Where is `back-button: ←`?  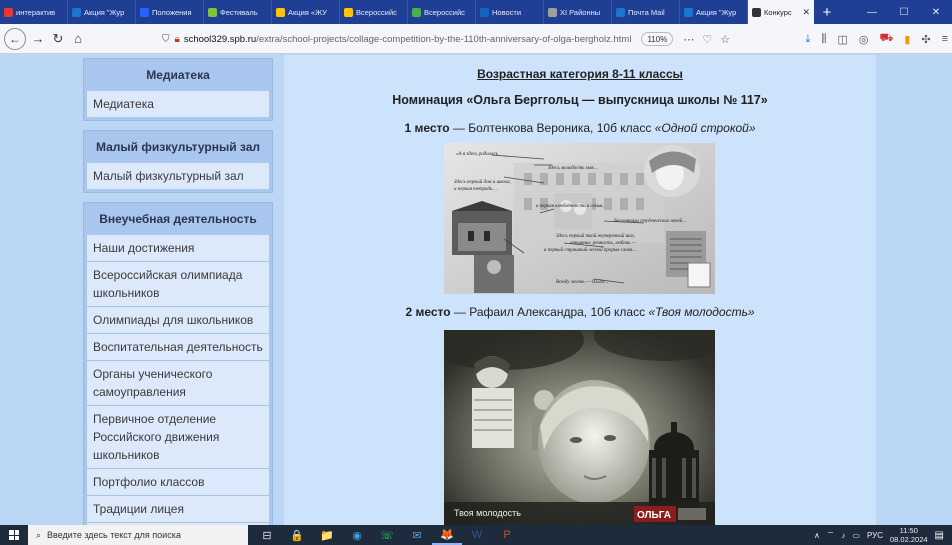
back-button: ← is located at coordinates (15, 38).